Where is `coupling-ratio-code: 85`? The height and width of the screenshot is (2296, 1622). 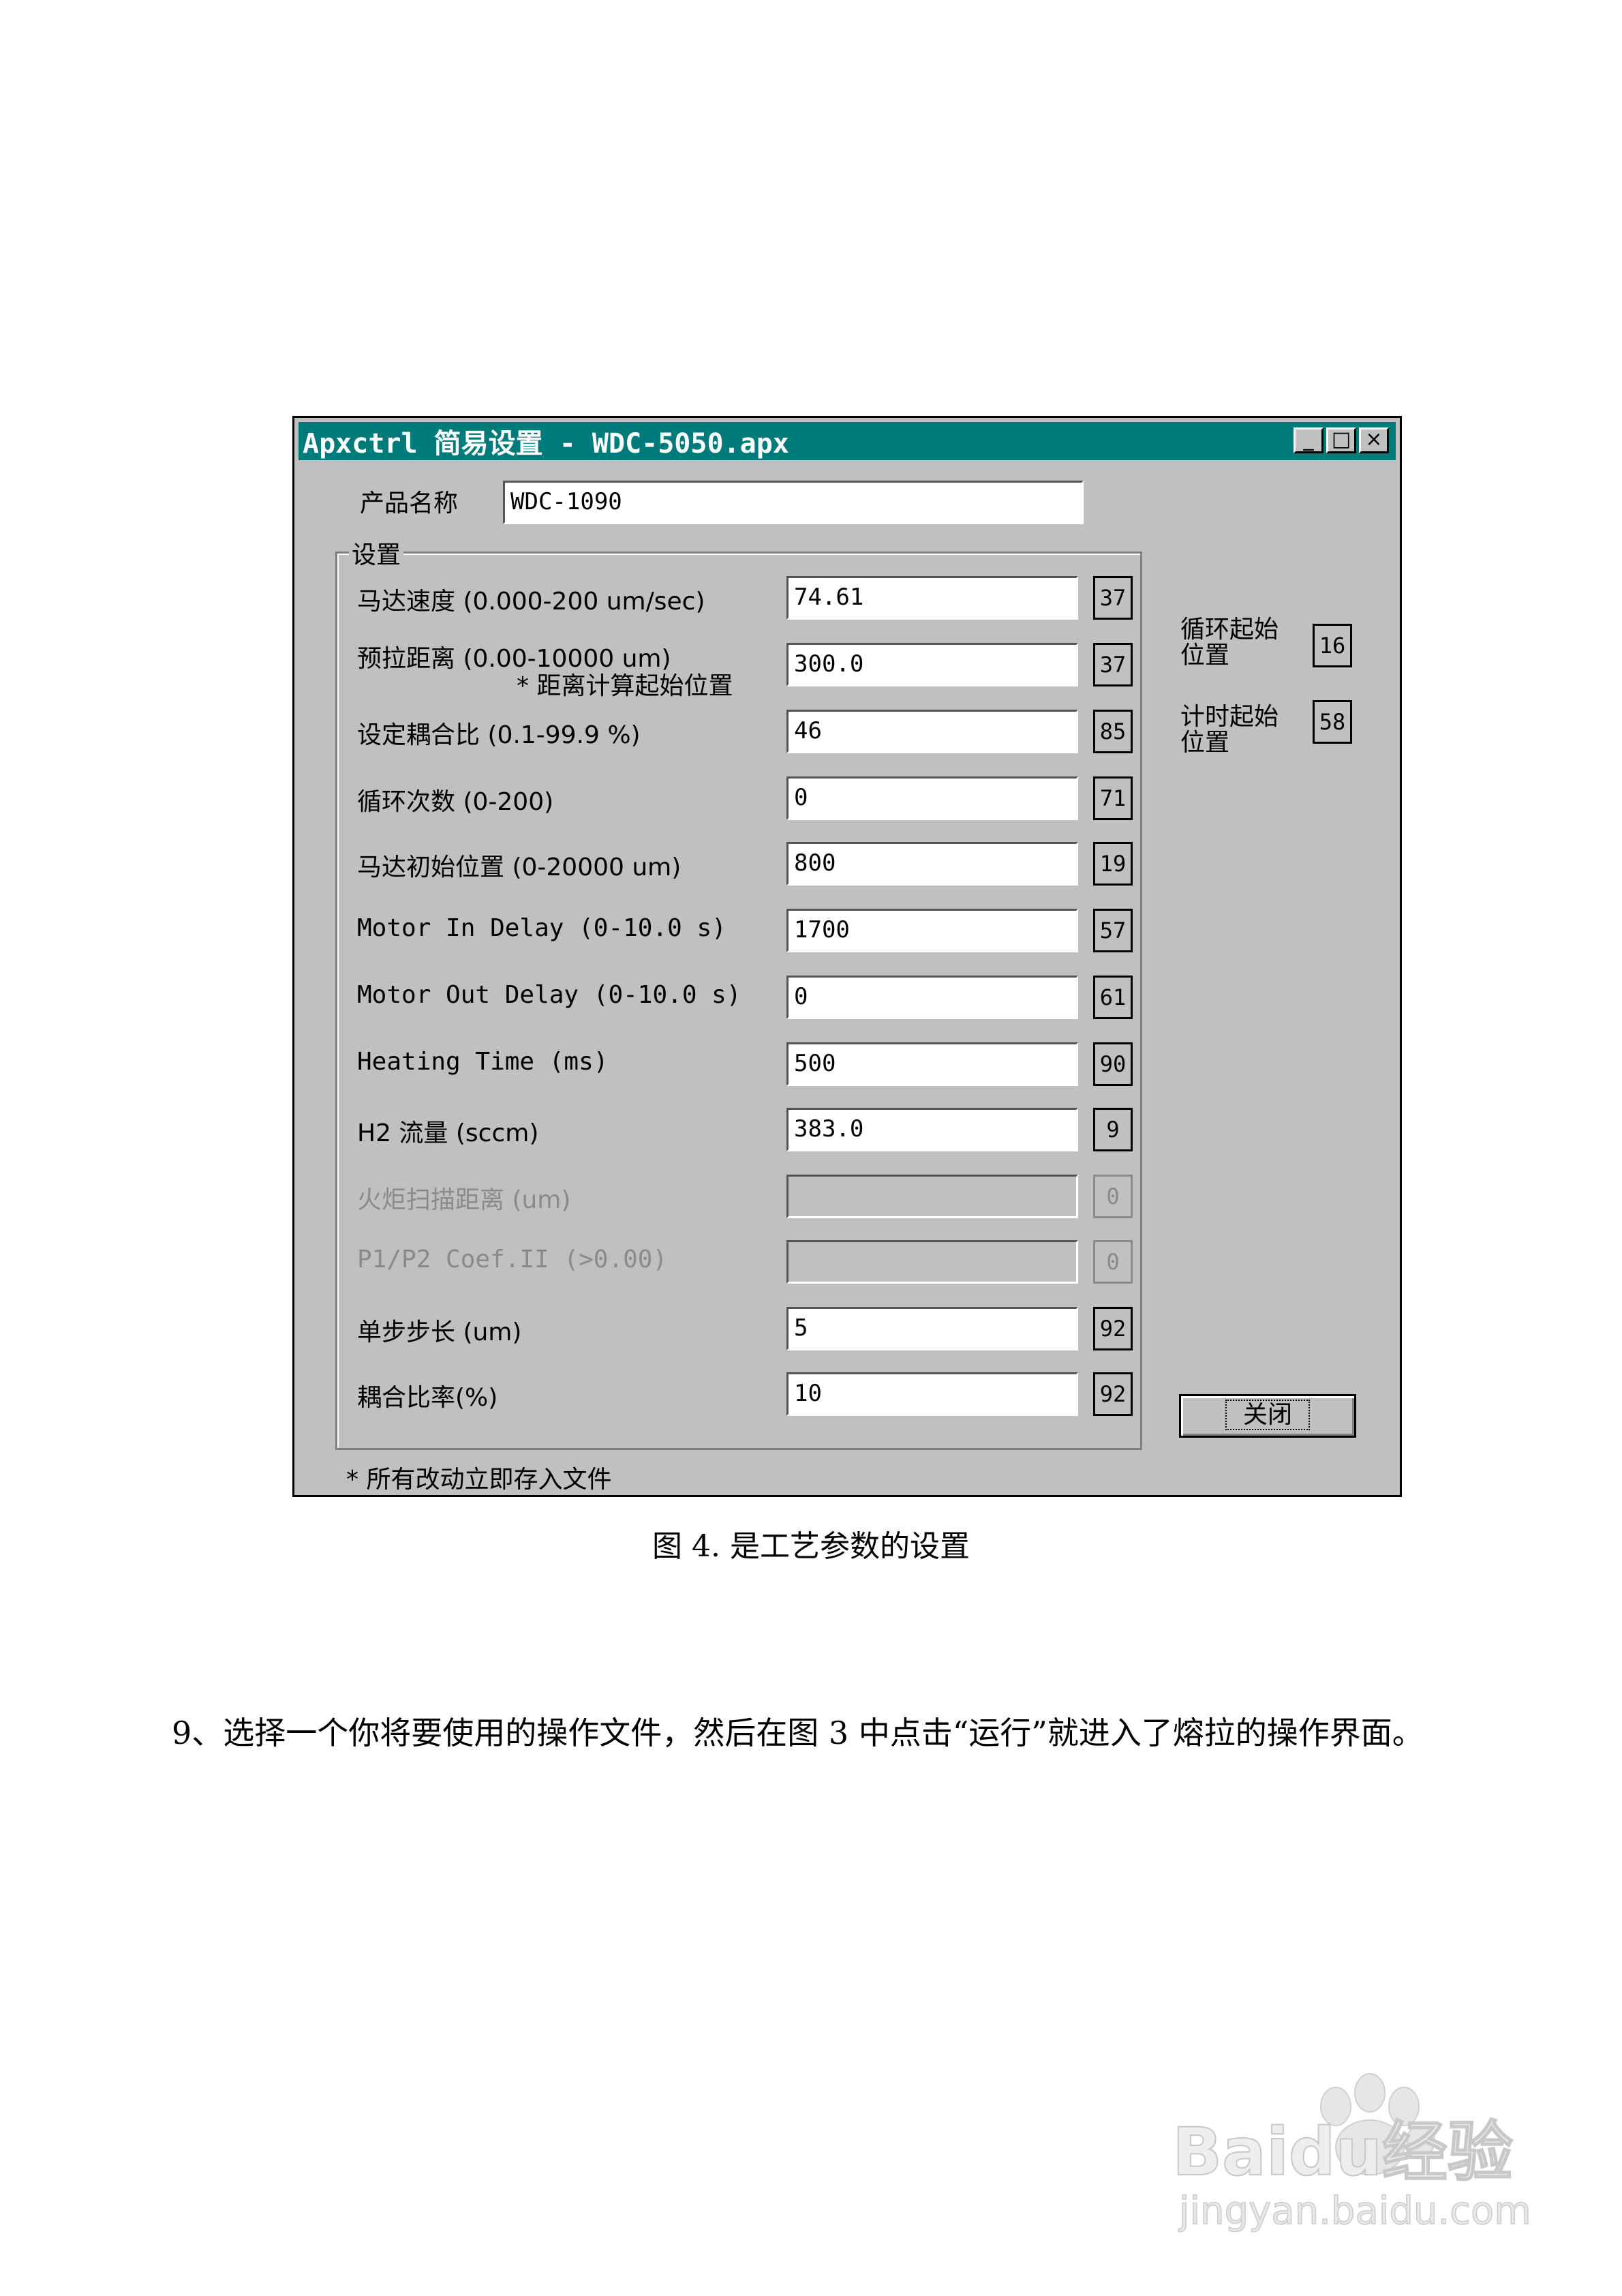
coupling-ratio-code: 85 is located at coordinates (1113, 731).